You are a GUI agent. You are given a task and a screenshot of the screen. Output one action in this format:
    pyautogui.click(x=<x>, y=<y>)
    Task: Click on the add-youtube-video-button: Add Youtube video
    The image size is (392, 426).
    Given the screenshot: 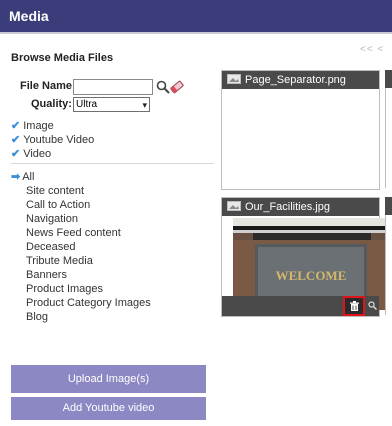 What is the action you would take?
    pyautogui.click(x=108, y=408)
    